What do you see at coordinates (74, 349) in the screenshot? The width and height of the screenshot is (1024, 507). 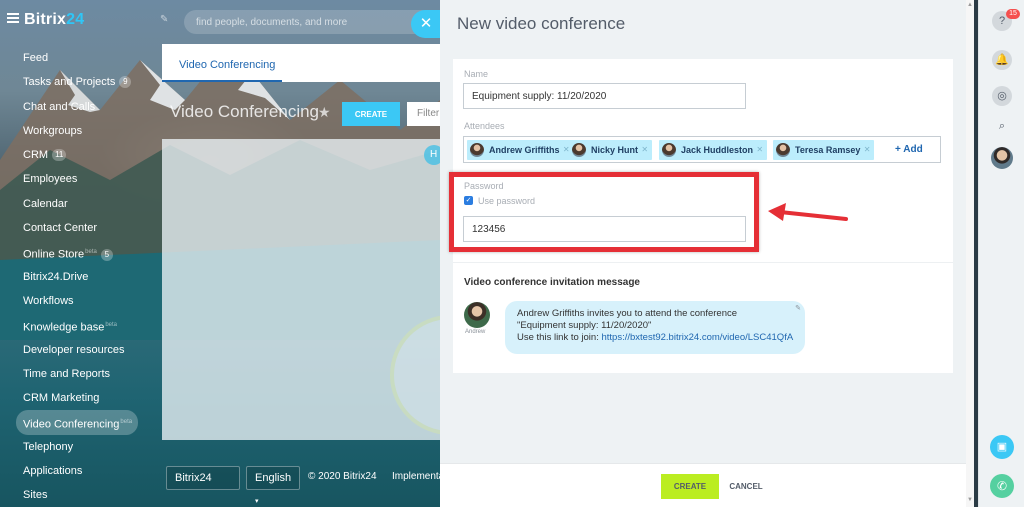 I see `sidebar-item-label: Developer resources` at bounding box center [74, 349].